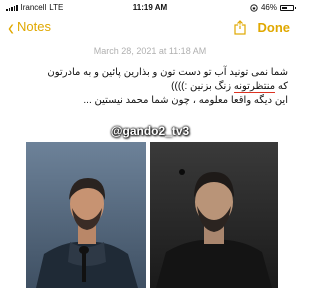  I want to click on orientation-lock-icon, so click(254, 7).